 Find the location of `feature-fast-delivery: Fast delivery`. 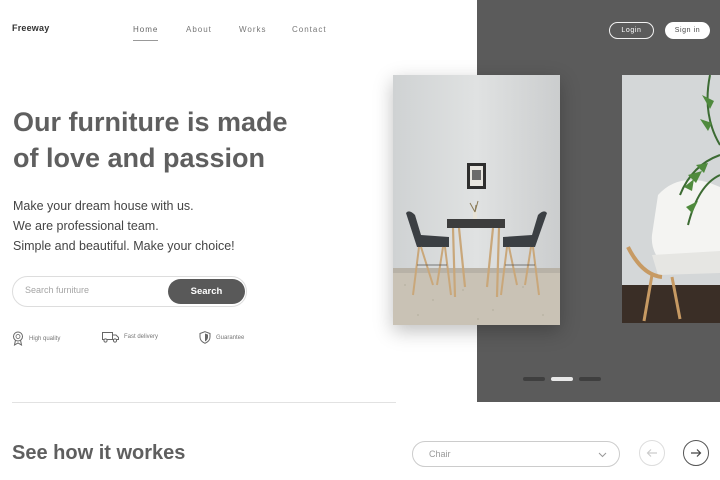

feature-fast-delivery: Fast delivery is located at coordinates (130, 337).